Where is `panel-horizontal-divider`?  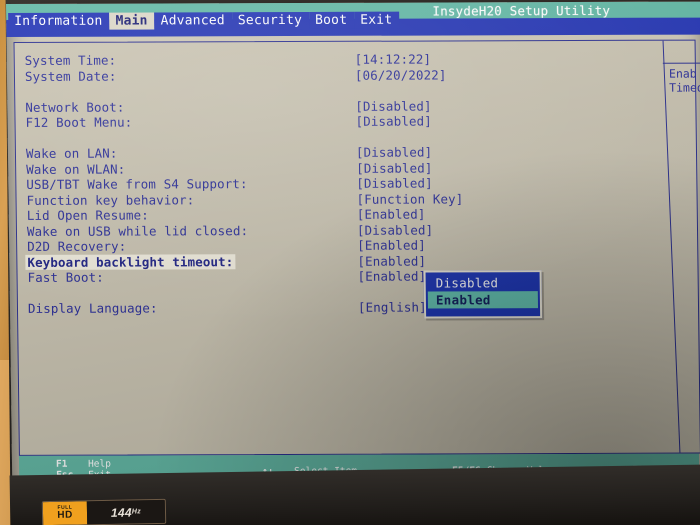 panel-horizontal-divider is located at coordinates (681, 63).